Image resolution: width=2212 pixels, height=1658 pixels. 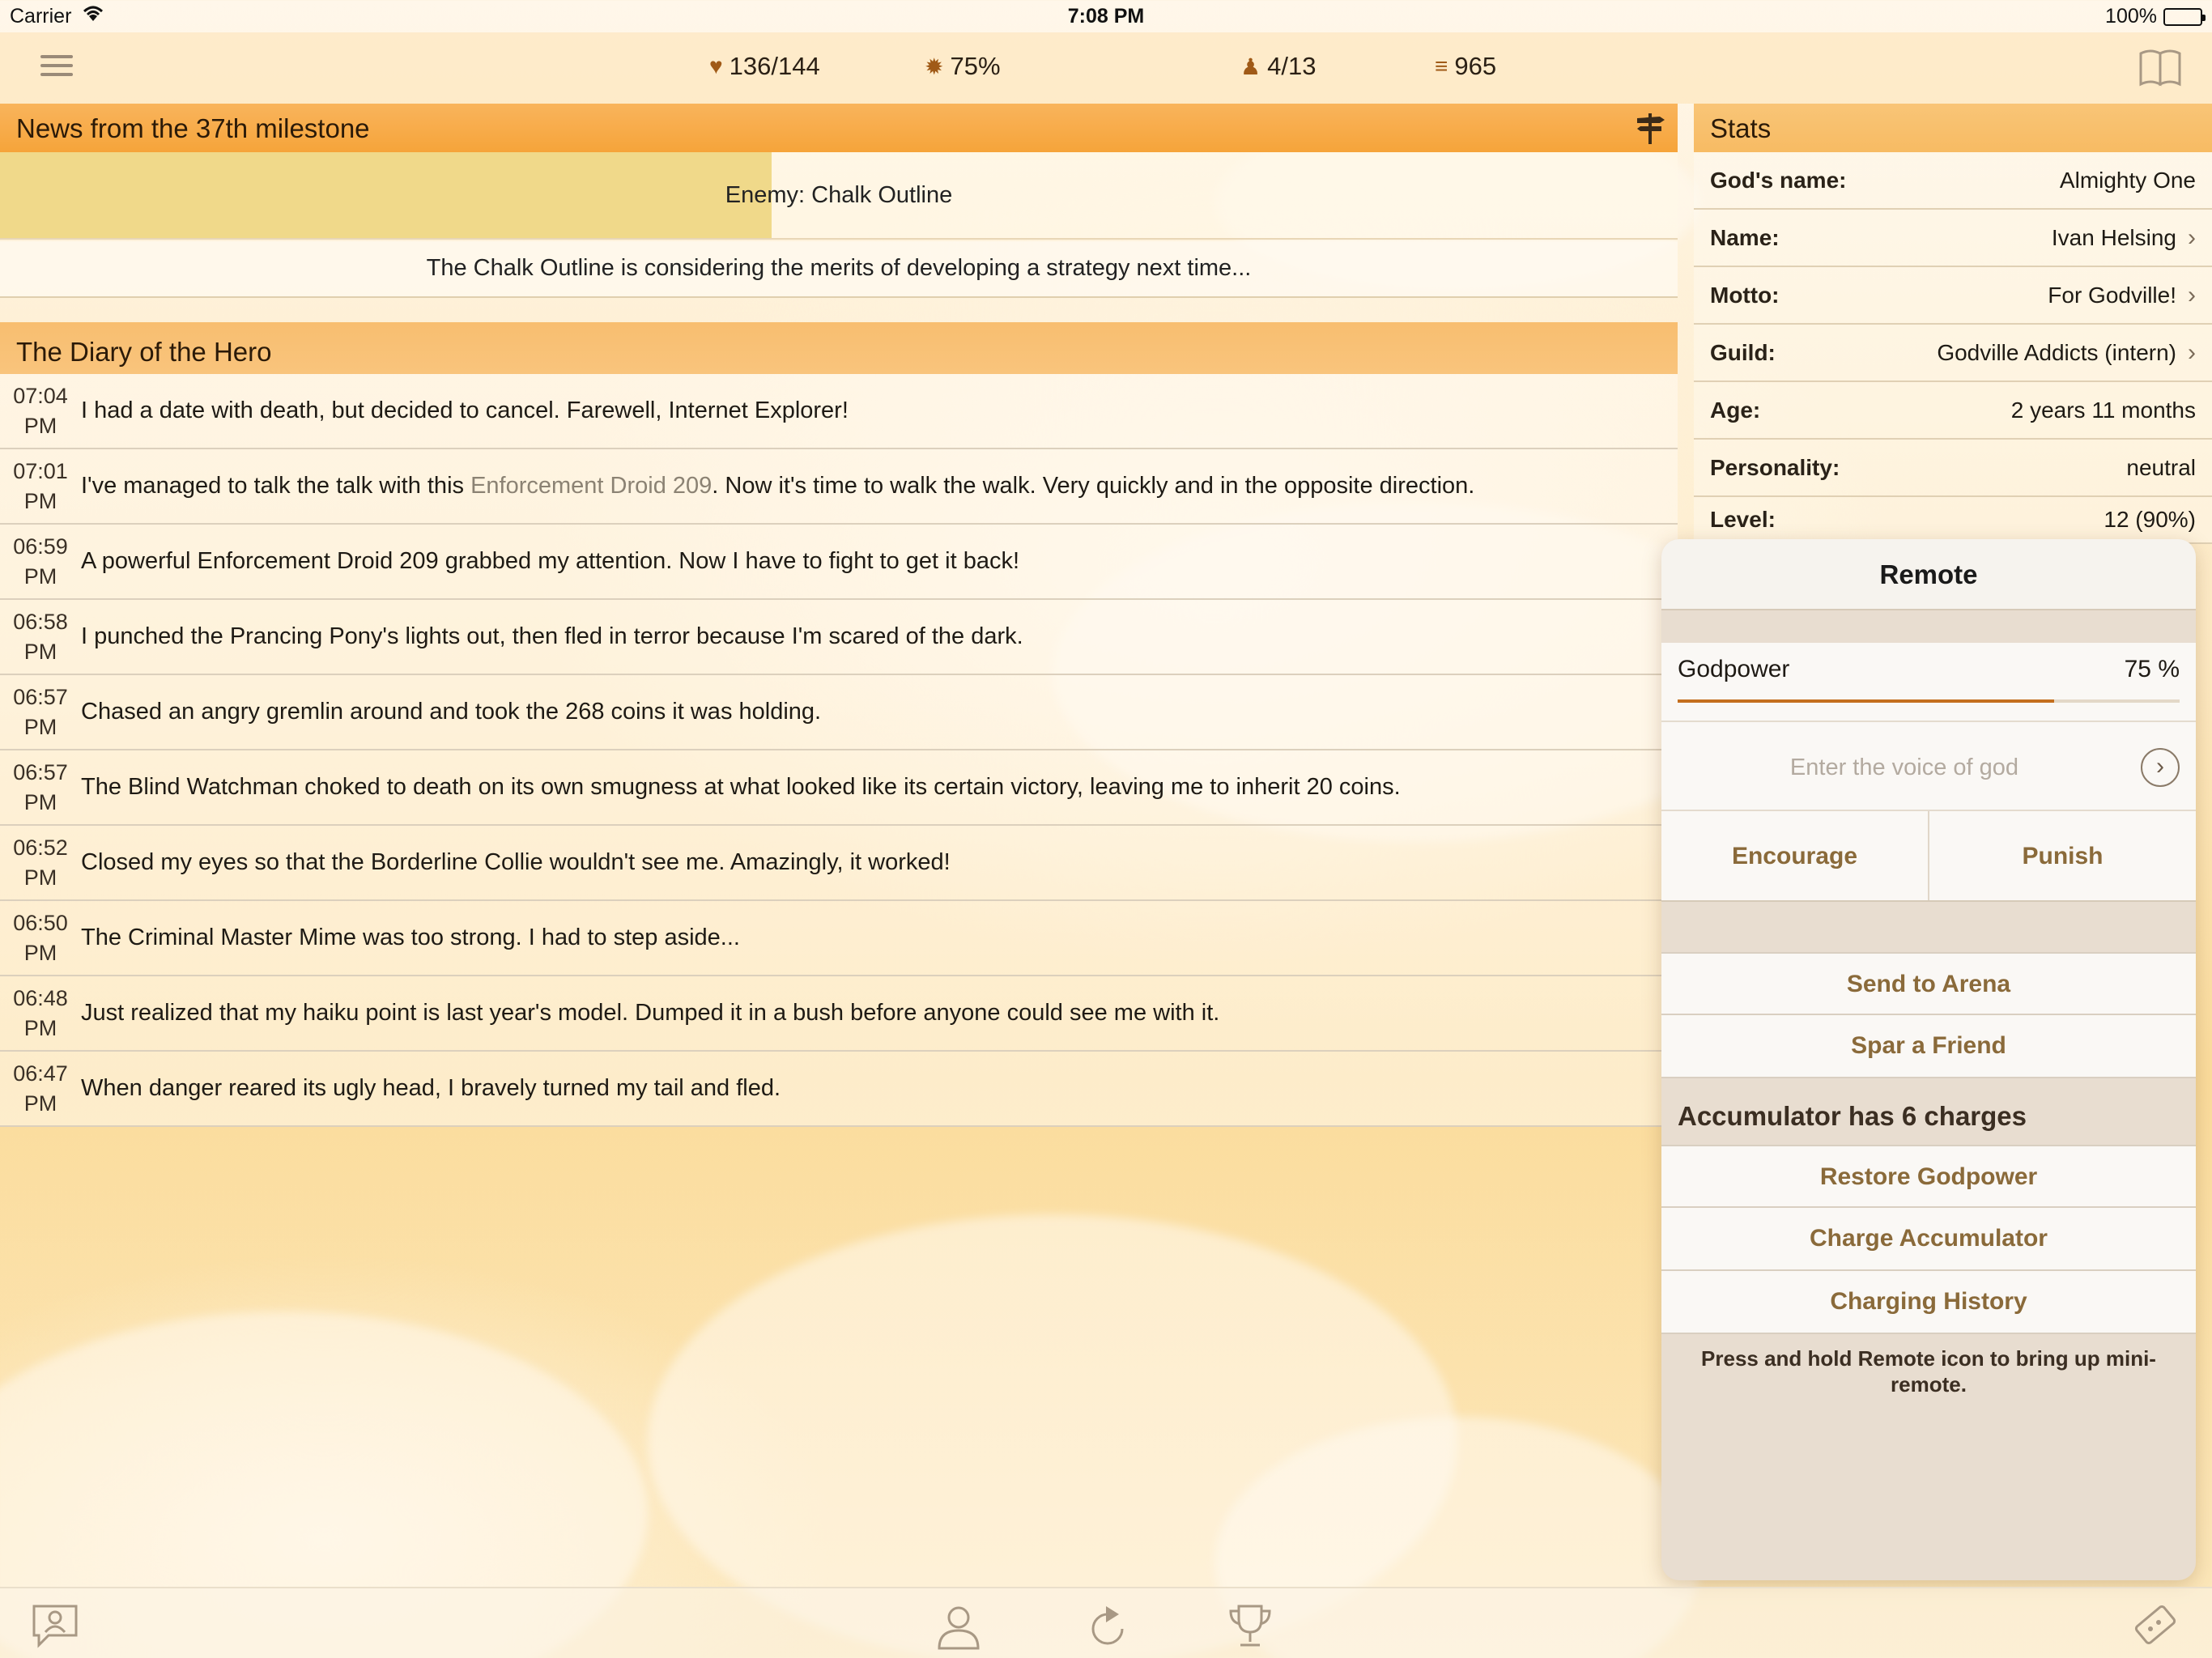 I want to click on diary-text-highlight: Enforcement Droid 209, so click(x=591, y=486).